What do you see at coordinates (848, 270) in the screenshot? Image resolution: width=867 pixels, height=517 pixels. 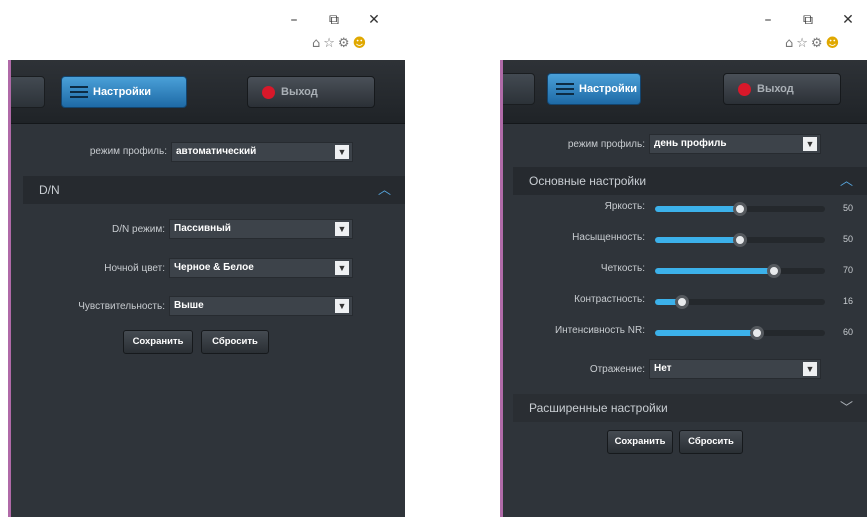 I see `slider-value: 70` at bounding box center [848, 270].